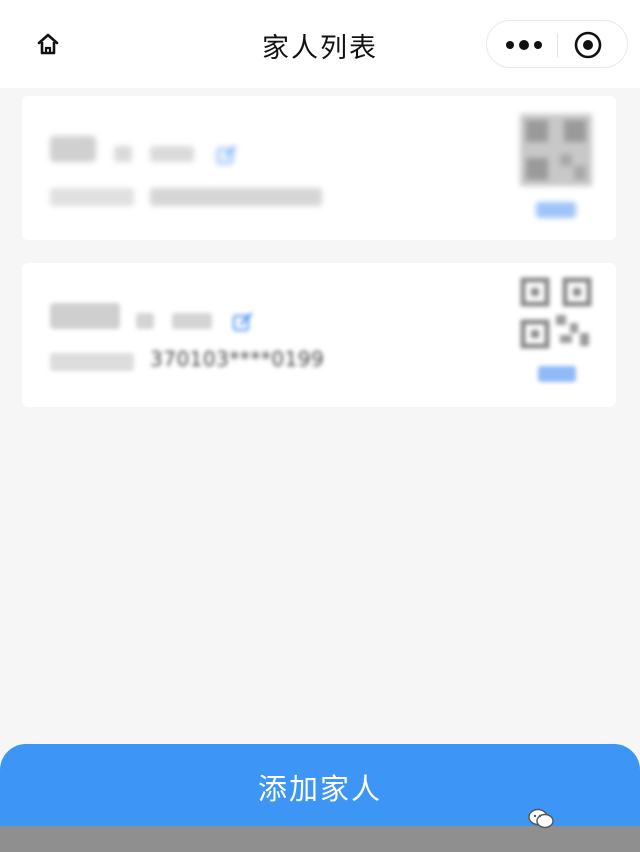  Describe the element at coordinates (588, 45) in the screenshot. I see `capsule-close-icon` at that location.